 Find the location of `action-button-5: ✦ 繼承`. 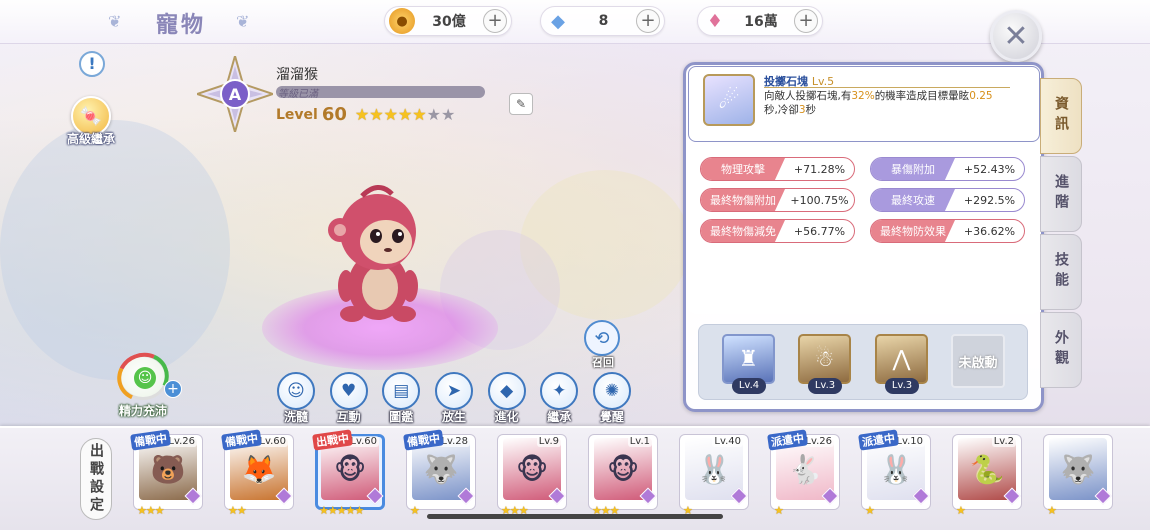

action-button-5: ✦ 繼承 is located at coordinates (559, 398).